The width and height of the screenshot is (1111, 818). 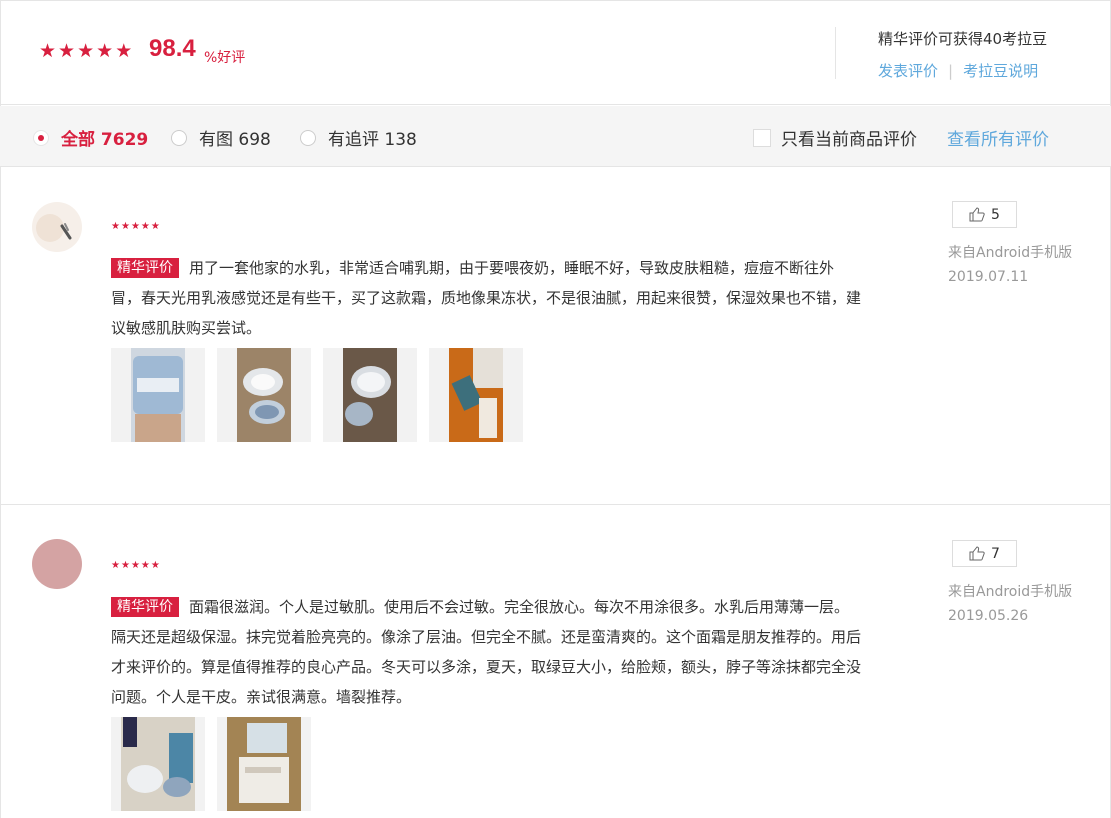 I want to click on like-count: 5, so click(x=995, y=214).